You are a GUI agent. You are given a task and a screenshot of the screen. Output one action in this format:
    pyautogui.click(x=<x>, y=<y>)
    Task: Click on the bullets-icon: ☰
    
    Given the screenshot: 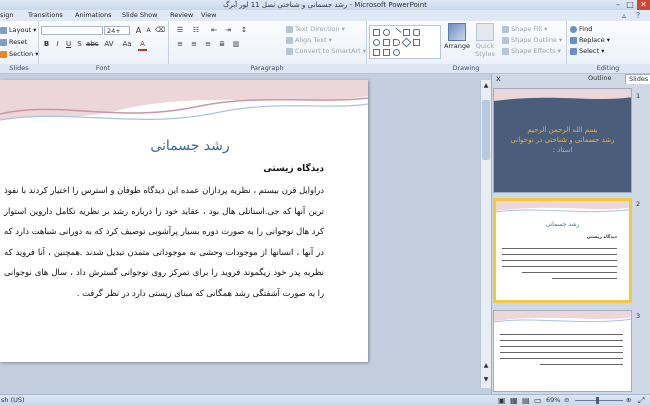 What is the action you would take?
    pyautogui.click(x=180, y=30)
    